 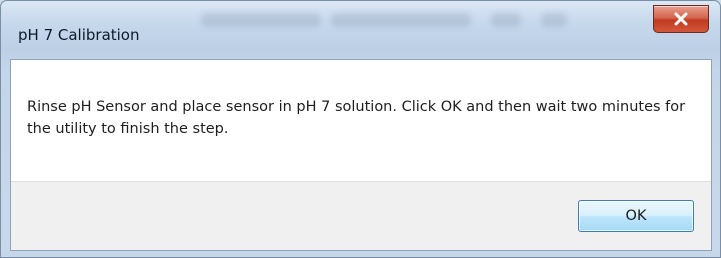 What do you see at coordinates (636, 216) in the screenshot?
I see `ok-button: OK` at bounding box center [636, 216].